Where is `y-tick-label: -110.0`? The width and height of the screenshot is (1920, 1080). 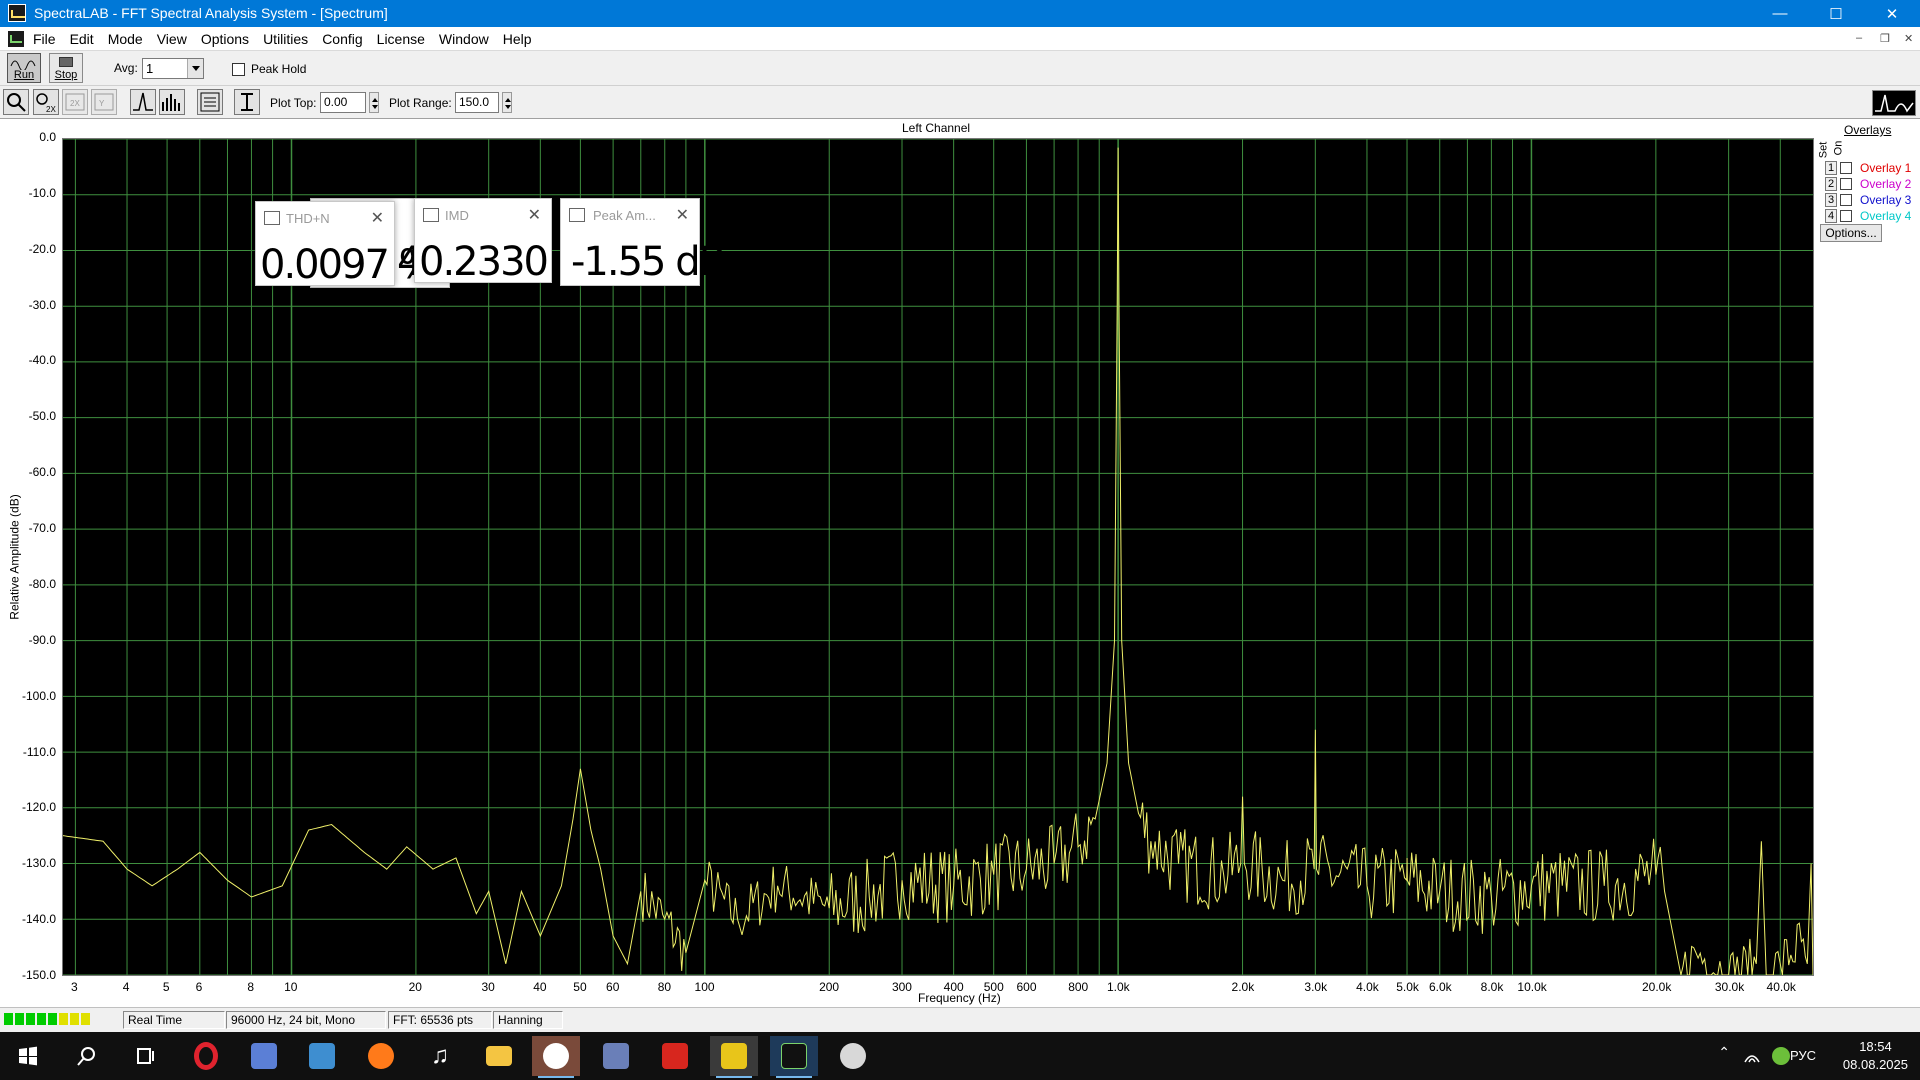 y-tick-label: -110.0 is located at coordinates (39, 751).